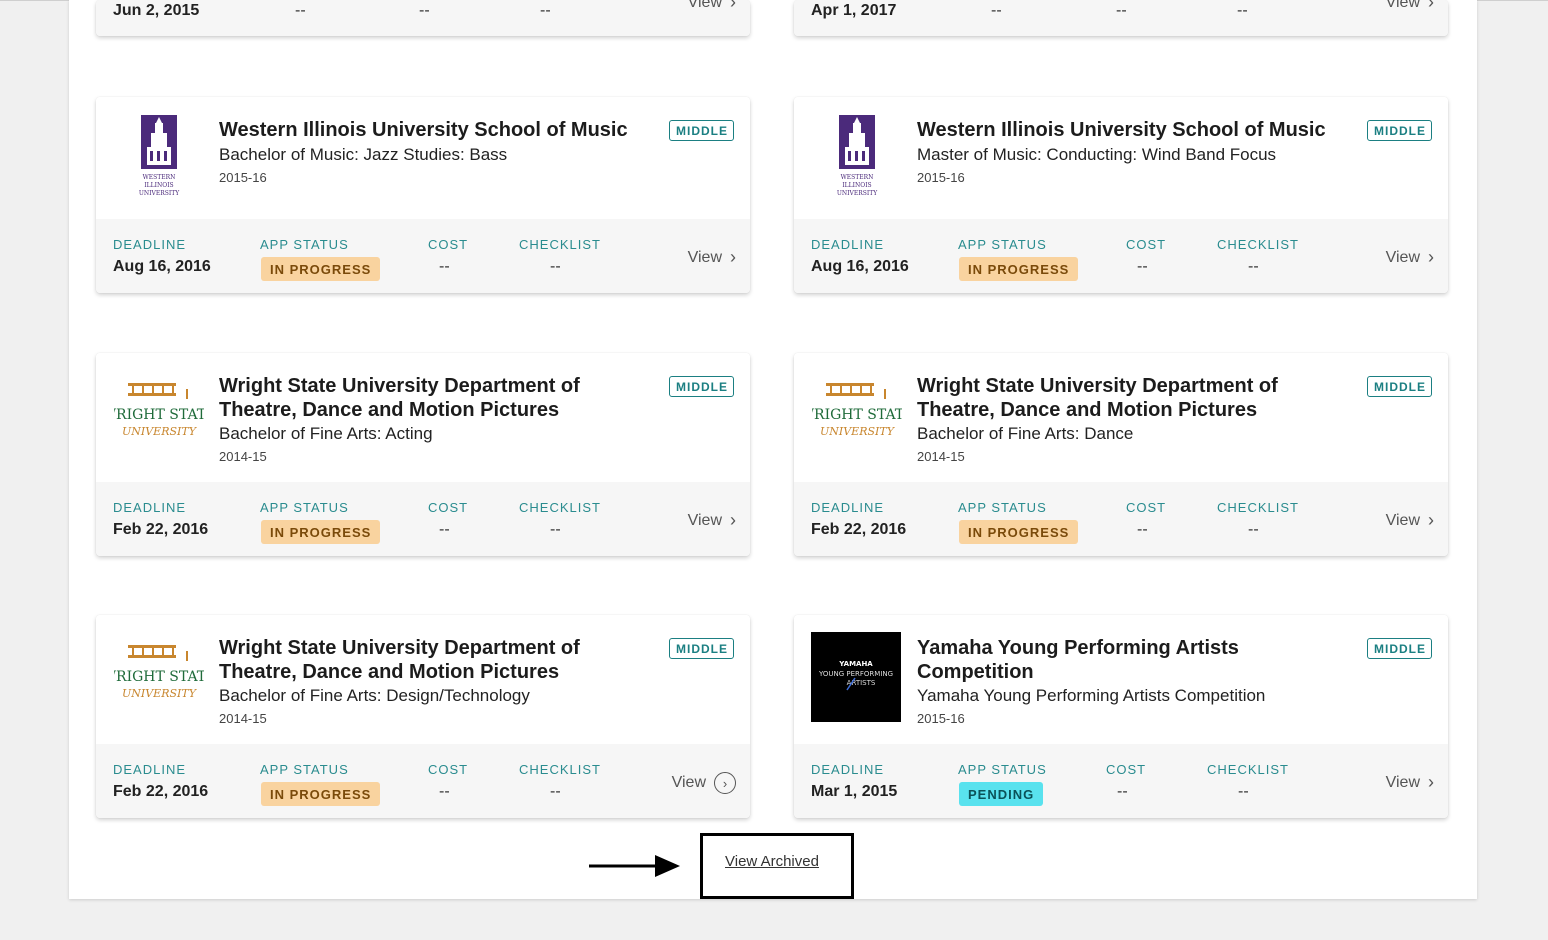  Describe the element at coordinates (1001, 794) in the screenshot. I see `status-badge: PENDING` at that location.